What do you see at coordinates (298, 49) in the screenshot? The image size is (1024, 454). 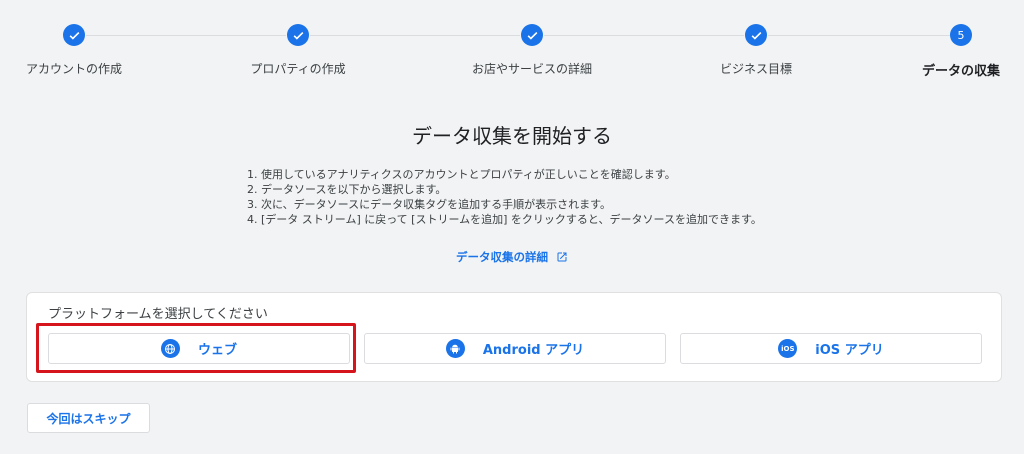 I see `step-property-creation: プロパティの作成` at bounding box center [298, 49].